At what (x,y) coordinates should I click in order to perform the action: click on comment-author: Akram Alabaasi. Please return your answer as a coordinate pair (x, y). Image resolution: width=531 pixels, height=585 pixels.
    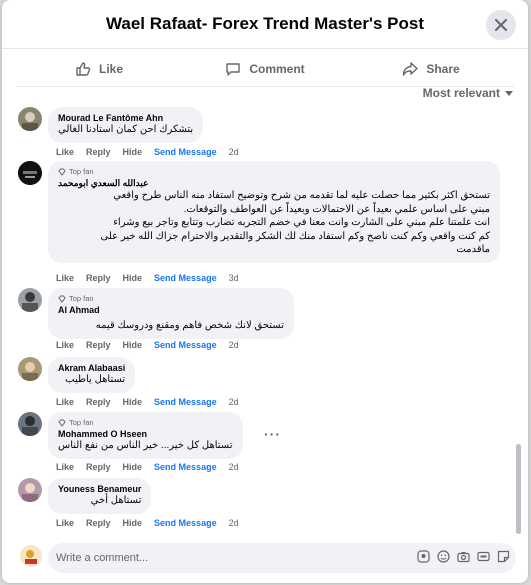
    Looking at the image, I should click on (91, 368).